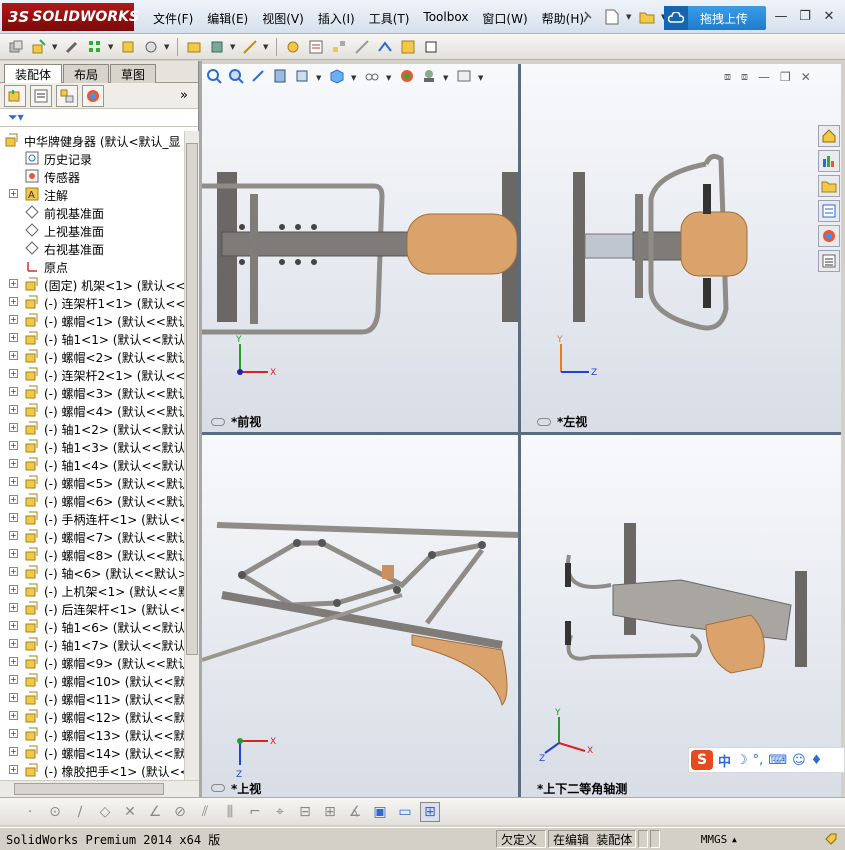 The width and height of the screenshot is (845, 850). What do you see at coordinates (92, 302) in the screenshot?
I see `tree-item: + (-) 连架杆1<1> (默认<<默` at bounding box center [92, 302].